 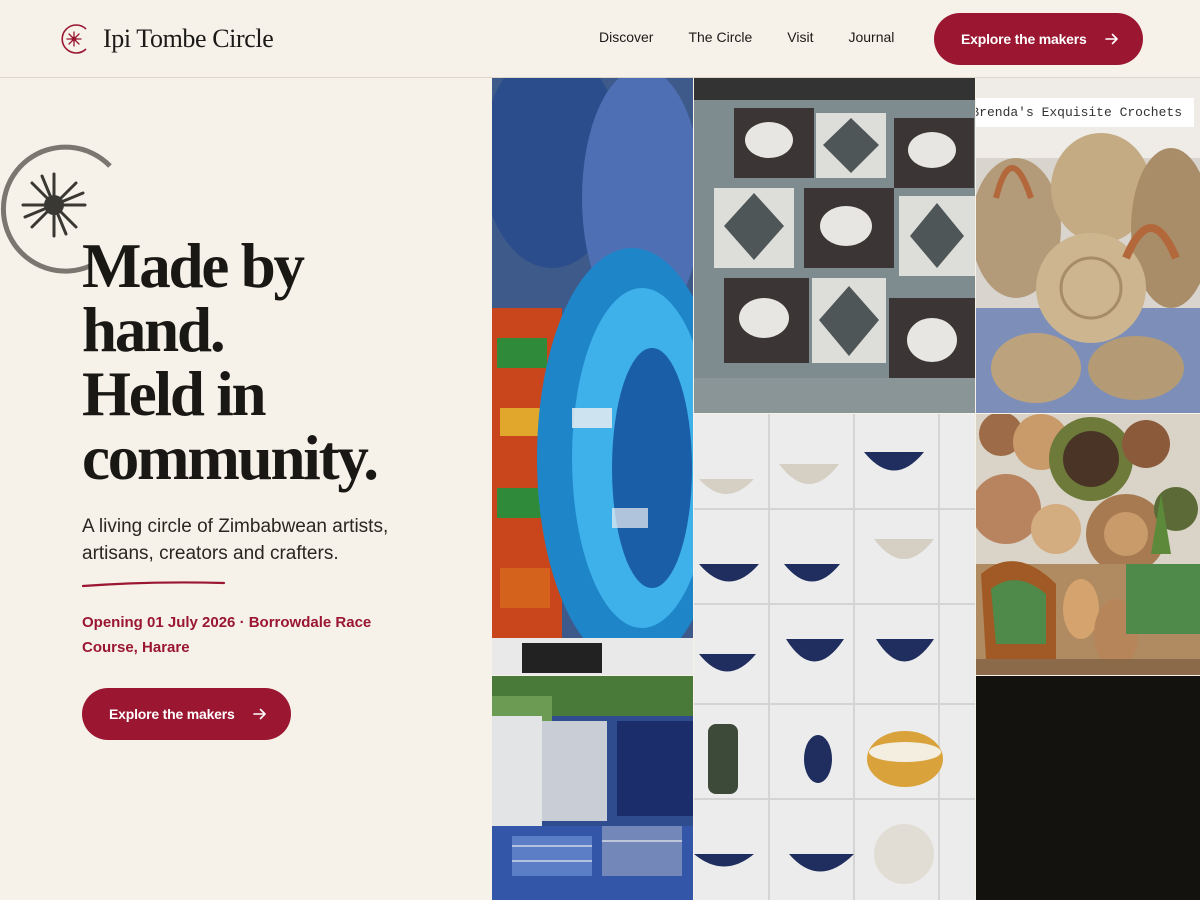 I want to click on vendor-label: Brenda's Exquisite Crochets, so click(x=1085, y=112).